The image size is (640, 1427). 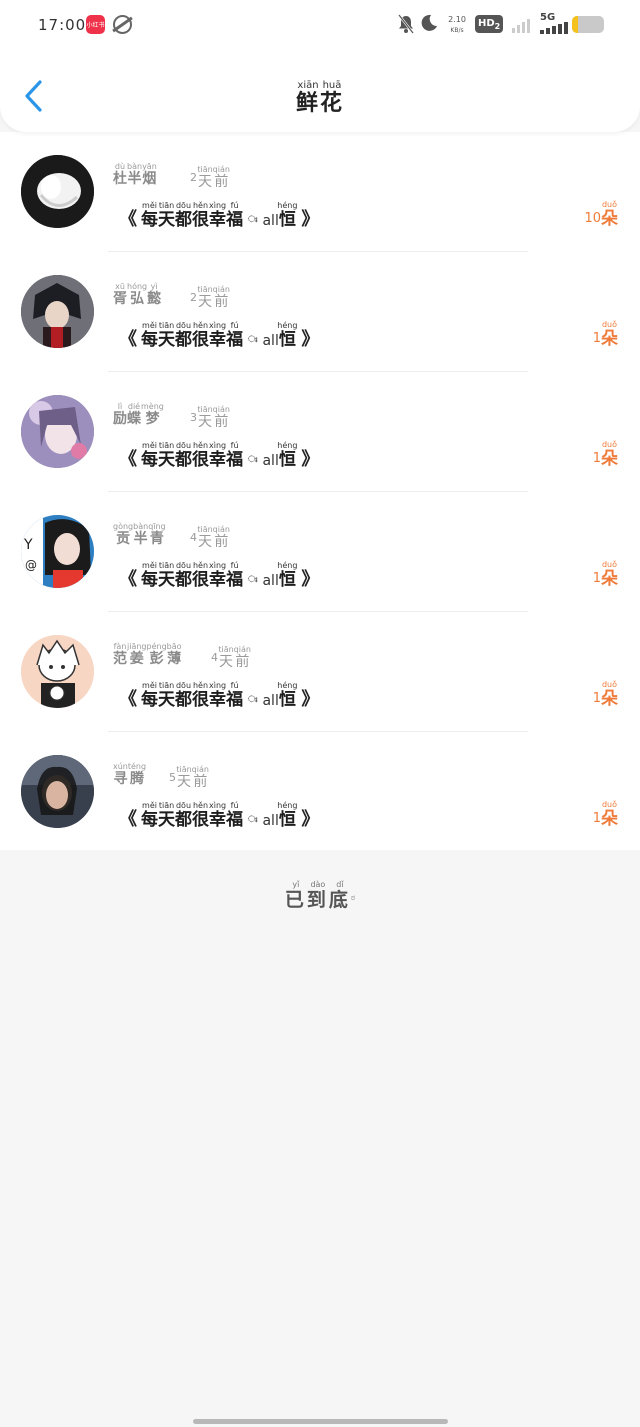 What do you see at coordinates (57, 191) in the screenshot?
I see `white-flower-avatar` at bounding box center [57, 191].